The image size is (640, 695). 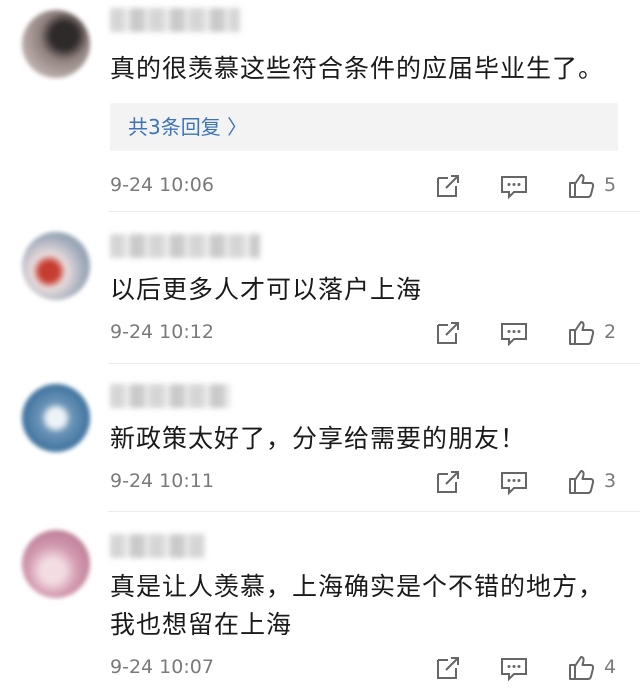 I want to click on comment-text: 真是让人羡慕，上海确实是个不错的地方， 我也想留在上海, so click(x=357, y=605).